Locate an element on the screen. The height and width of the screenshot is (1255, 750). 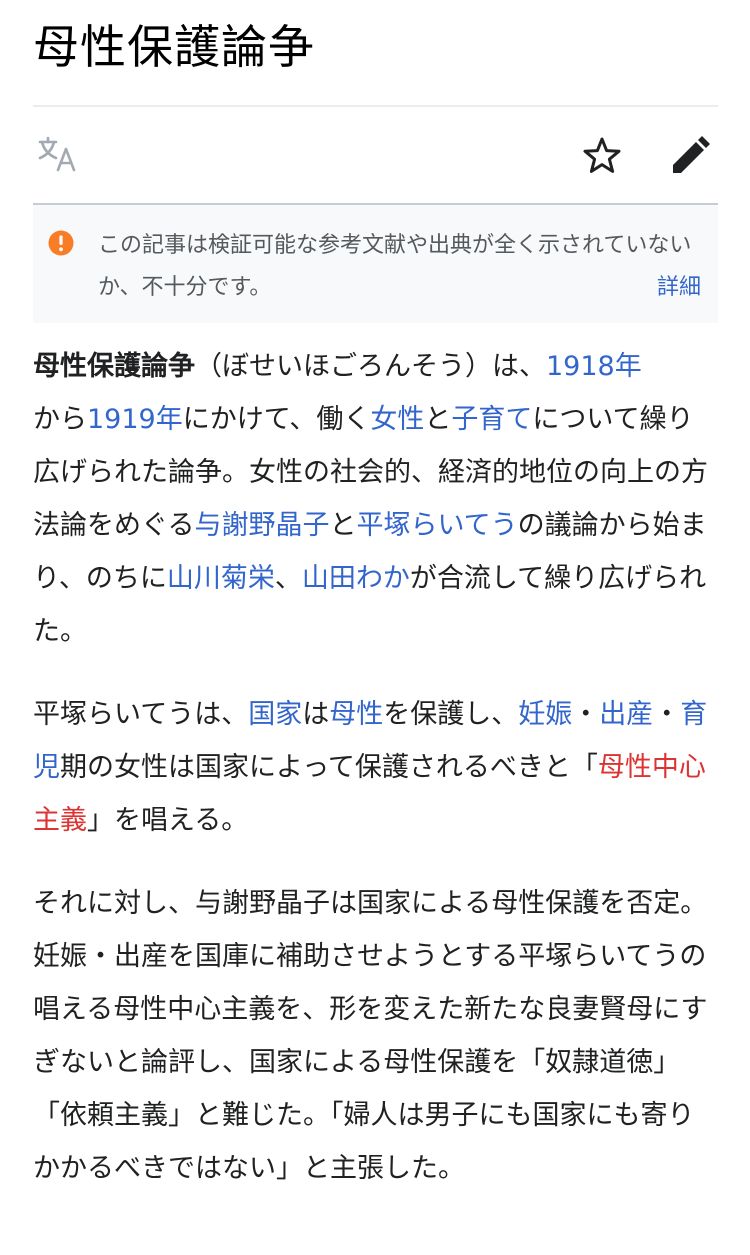
link-yamakawa-kikue: 山川菊栄 is located at coordinates (221, 578).